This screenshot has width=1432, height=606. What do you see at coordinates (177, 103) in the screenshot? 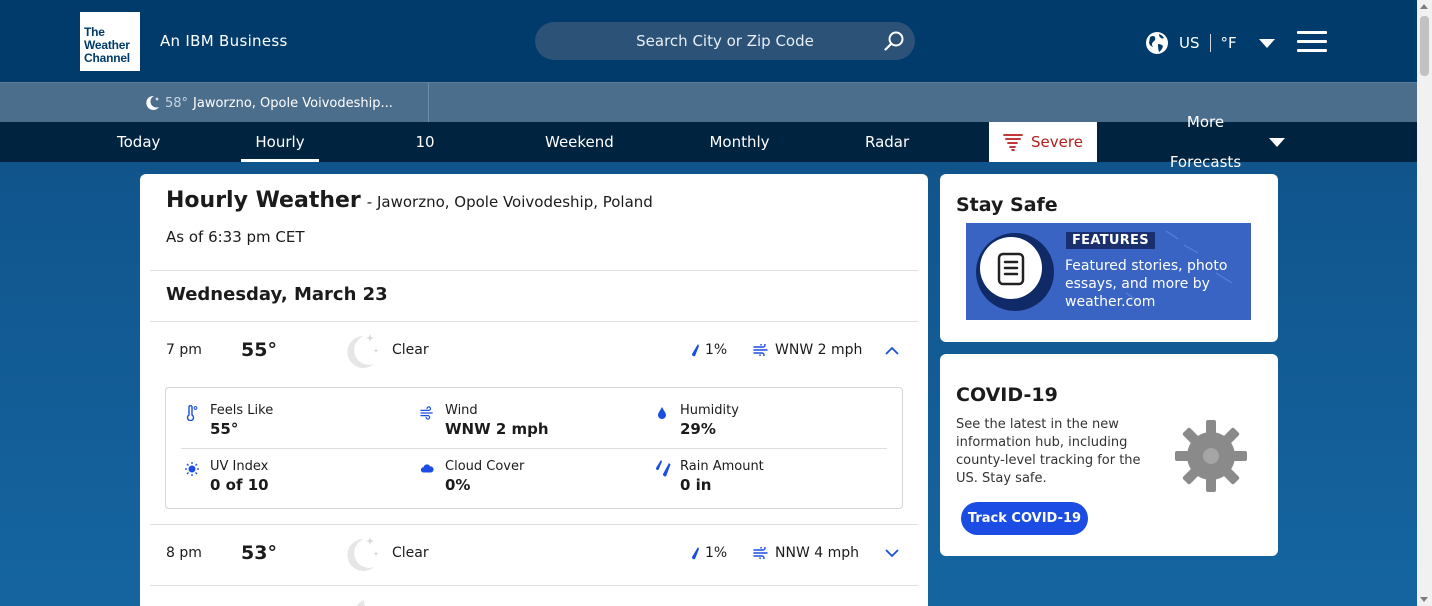
I see `recent-location-temp: 58°` at bounding box center [177, 103].